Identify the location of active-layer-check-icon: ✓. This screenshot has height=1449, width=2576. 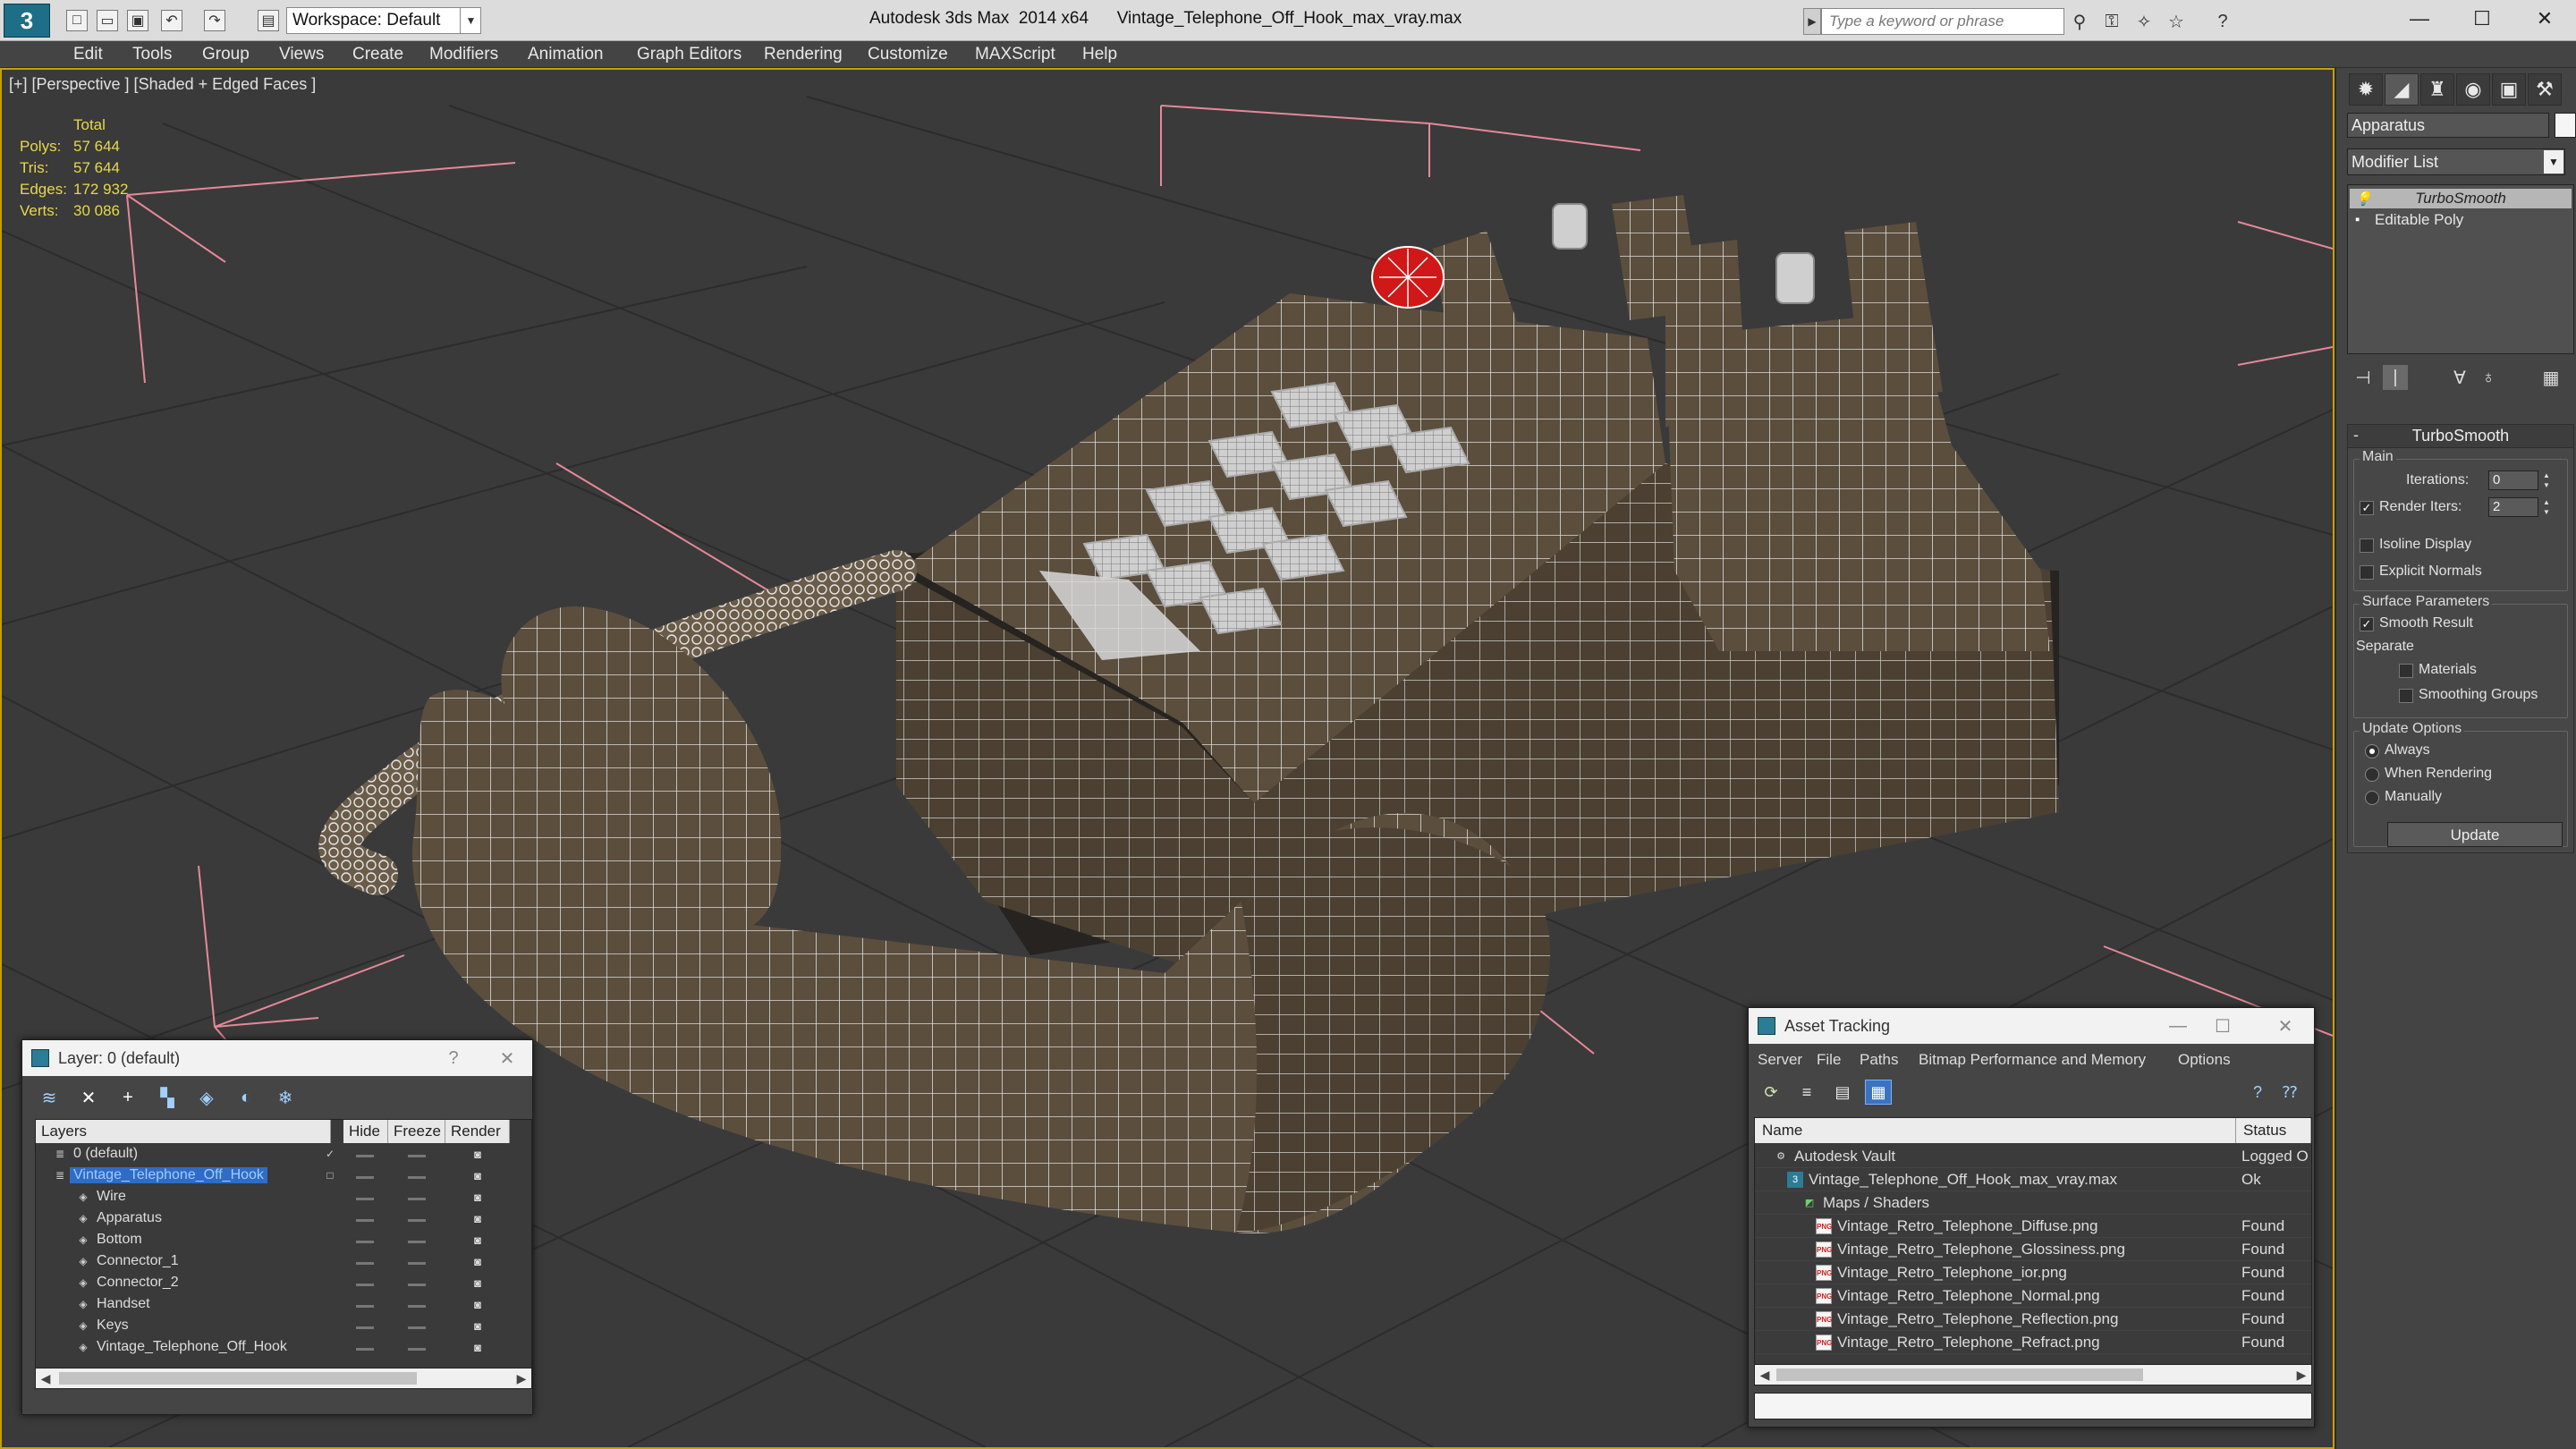
(330, 1154).